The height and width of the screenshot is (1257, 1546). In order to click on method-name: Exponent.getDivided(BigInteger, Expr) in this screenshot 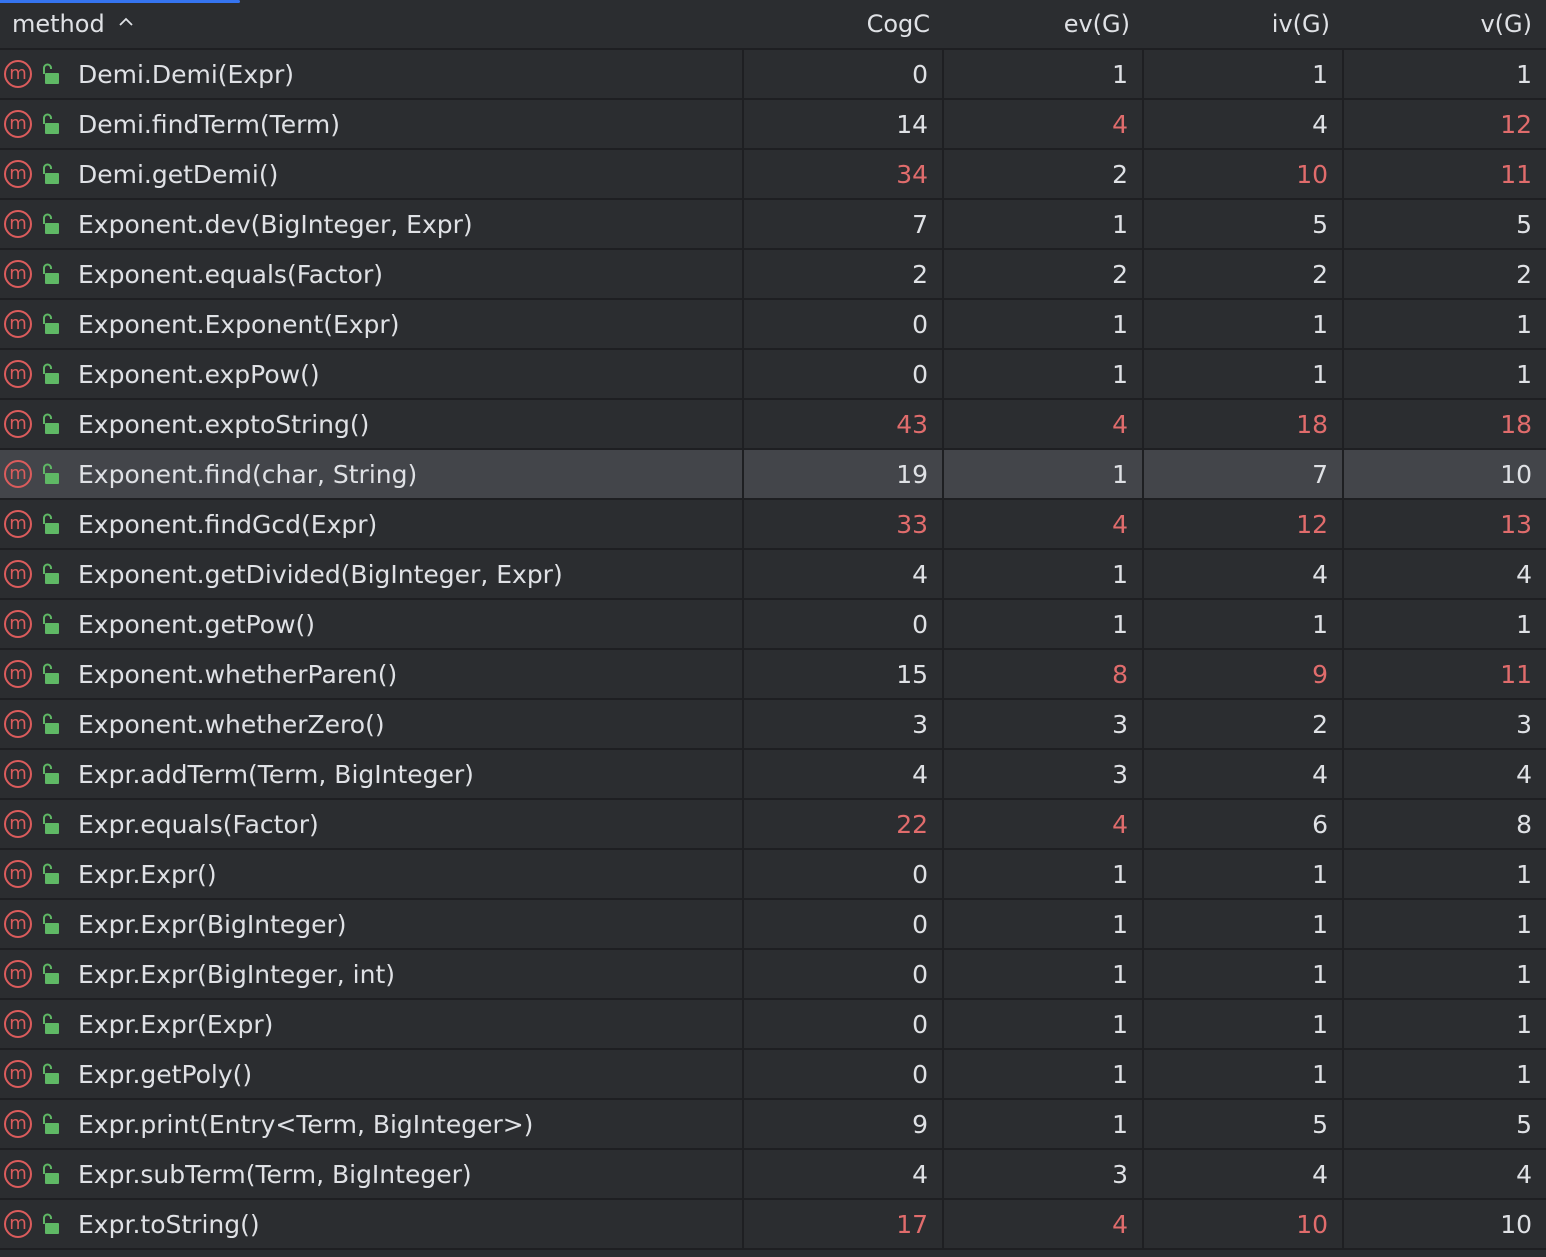, I will do `click(320, 574)`.